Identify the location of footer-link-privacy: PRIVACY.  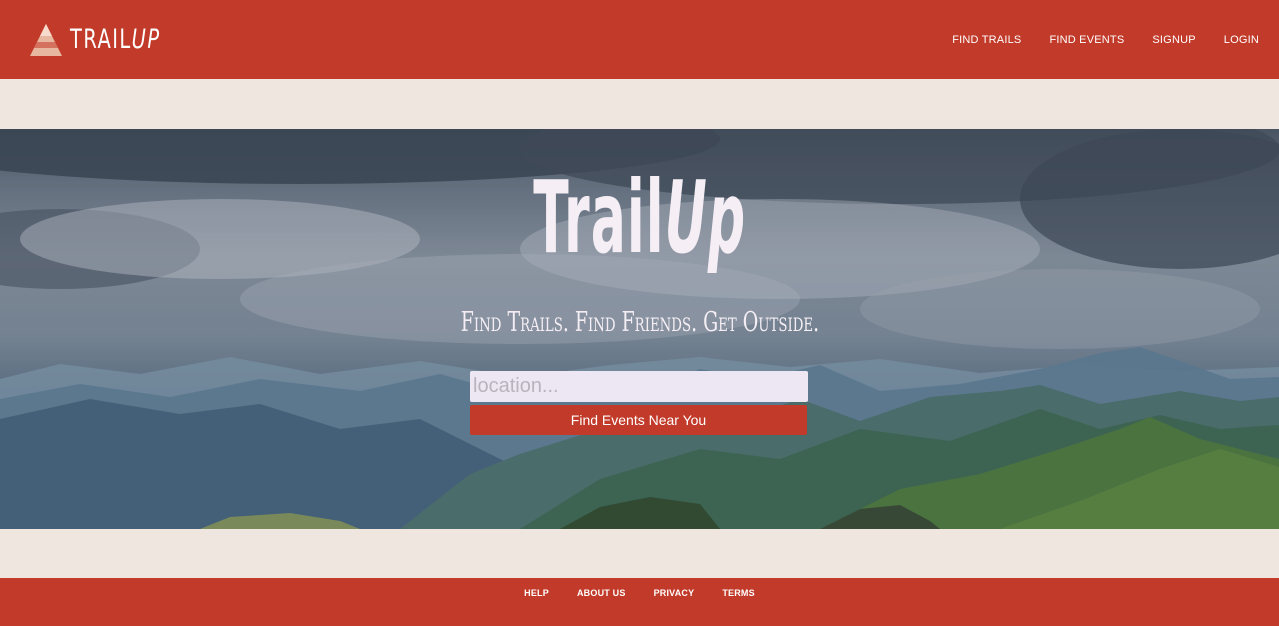
(674, 594).